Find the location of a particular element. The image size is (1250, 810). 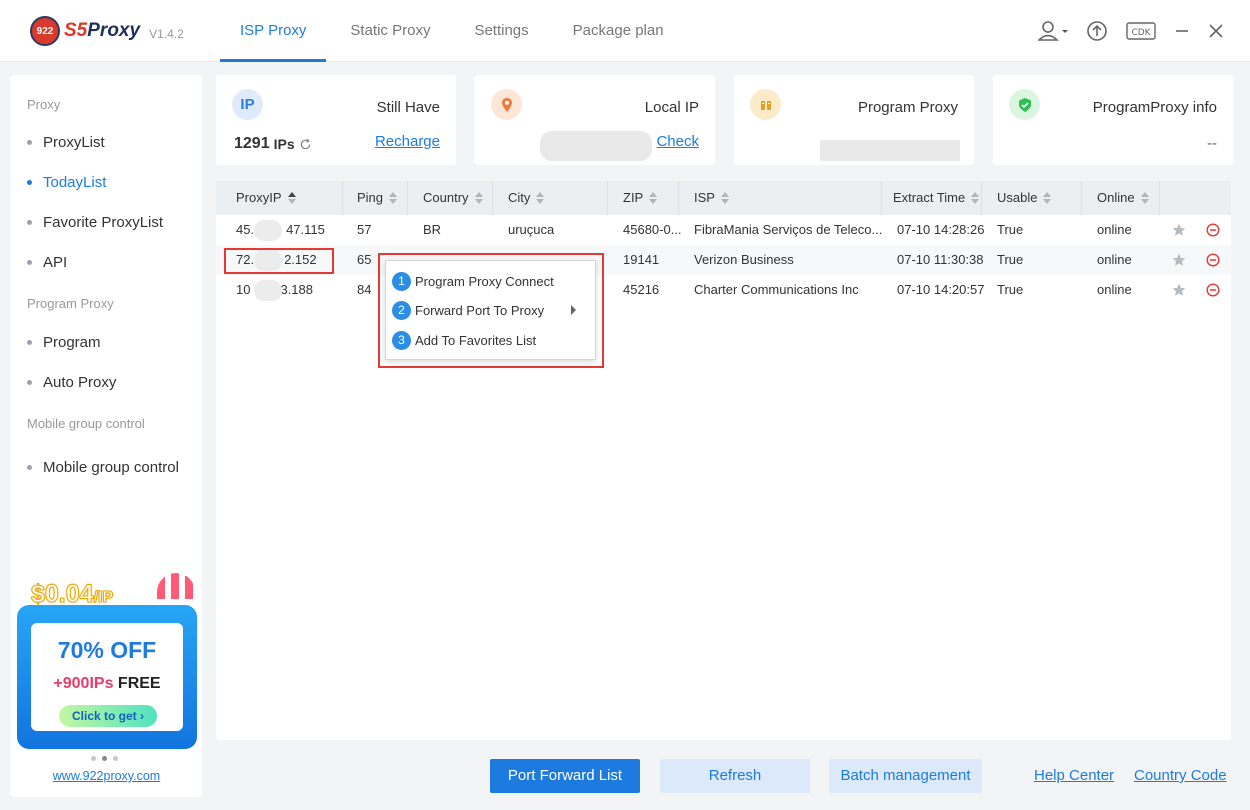

promo-discount: 70% OFF is located at coordinates (107, 650).